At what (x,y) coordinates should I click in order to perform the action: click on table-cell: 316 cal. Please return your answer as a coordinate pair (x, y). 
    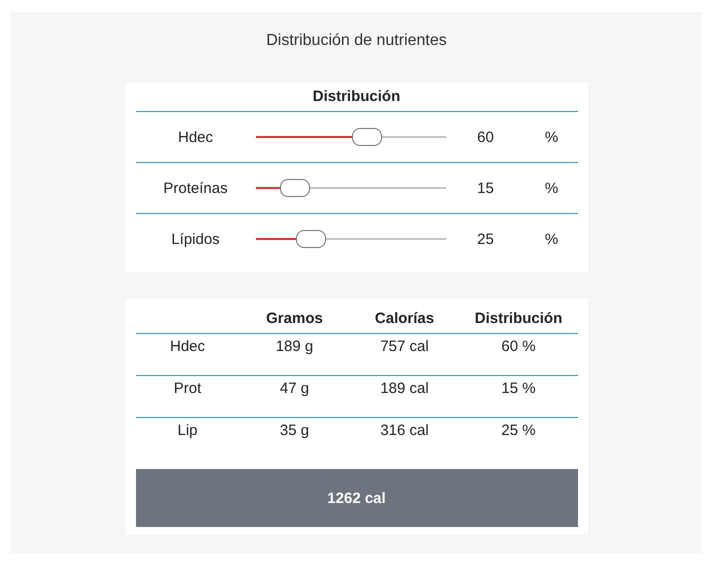
    Looking at the image, I should click on (405, 438).